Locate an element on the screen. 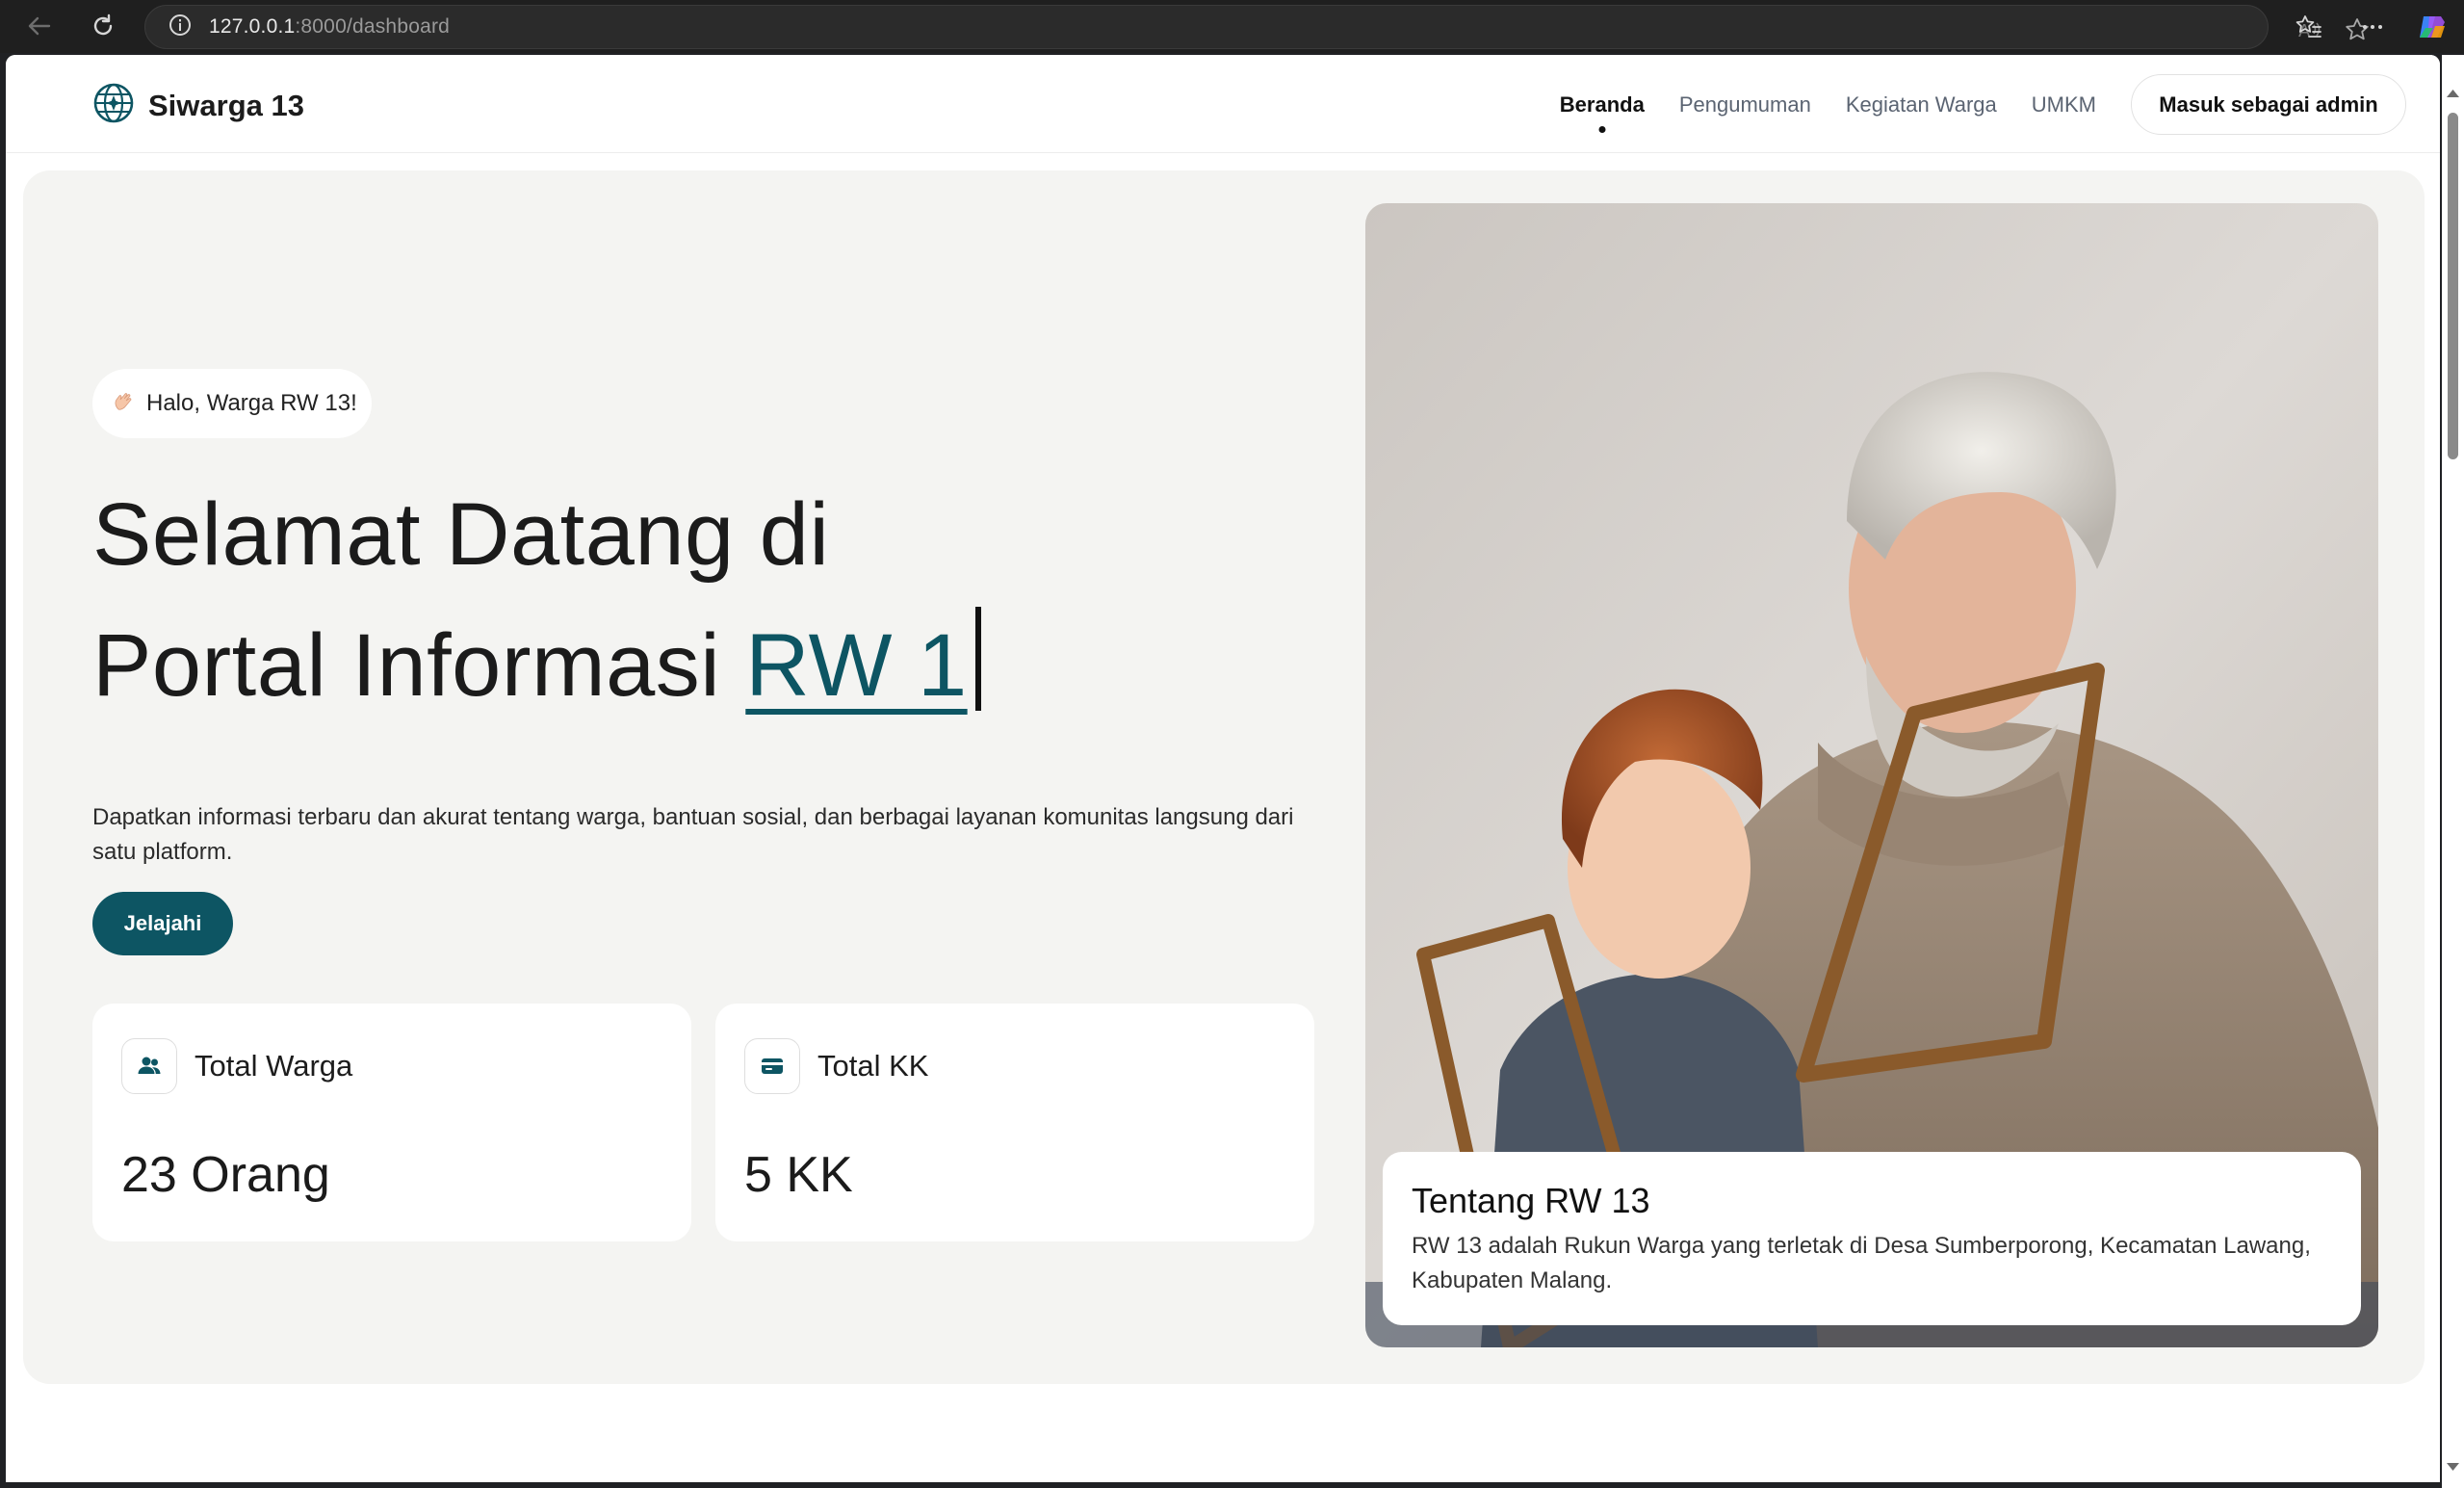 The image size is (2464, 1488). scroll-up-icon is located at coordinates (2453, 93).